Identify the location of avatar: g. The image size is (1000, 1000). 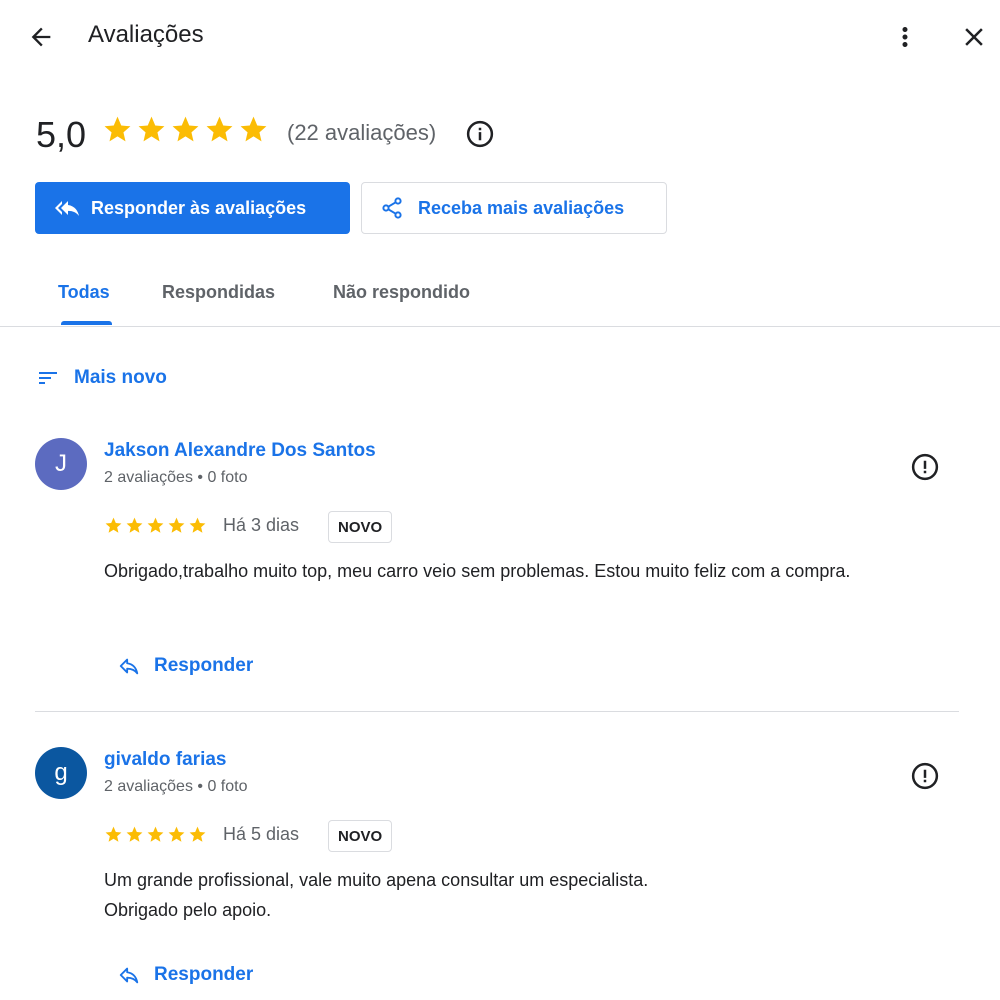
(61, 773).